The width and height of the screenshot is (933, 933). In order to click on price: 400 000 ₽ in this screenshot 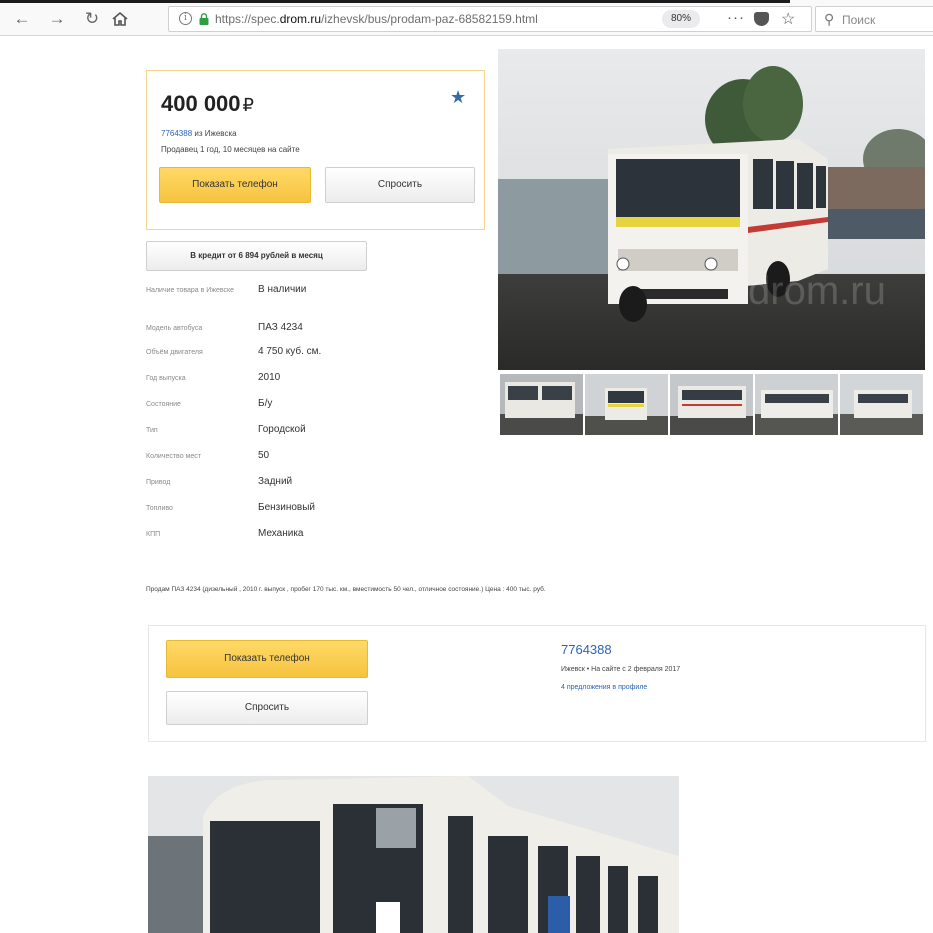, I will do `click(207, 103)`.